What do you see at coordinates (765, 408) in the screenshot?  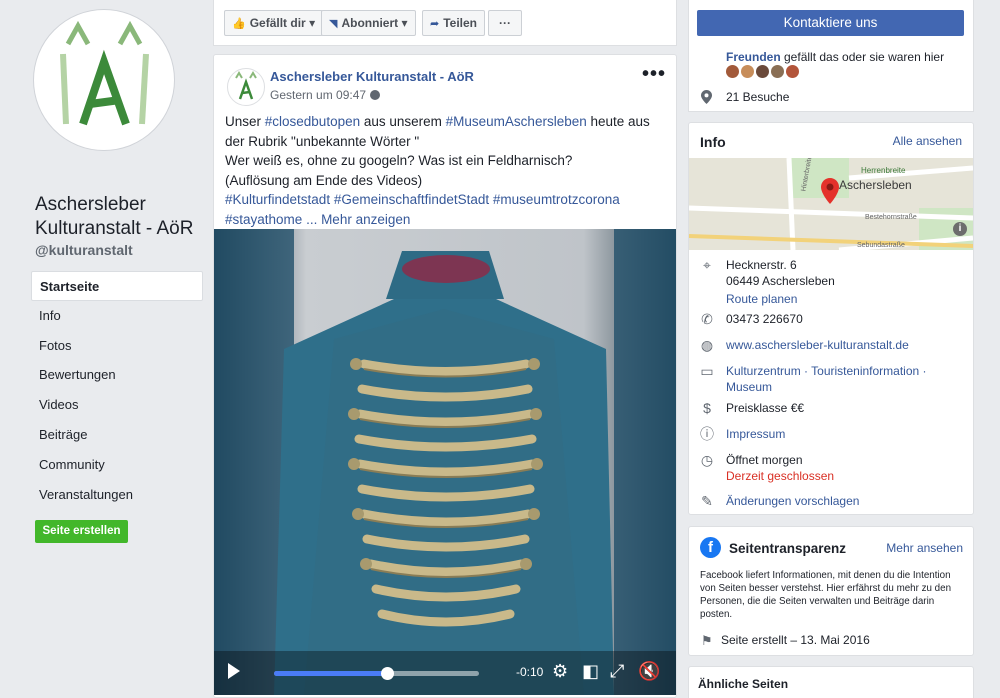 I see `price-range: Preisklasse €€` at bounding box center [765, 408].